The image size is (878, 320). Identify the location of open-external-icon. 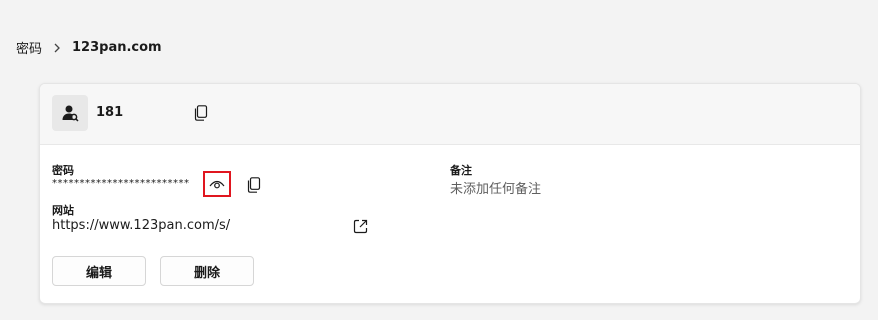
(360, 226).